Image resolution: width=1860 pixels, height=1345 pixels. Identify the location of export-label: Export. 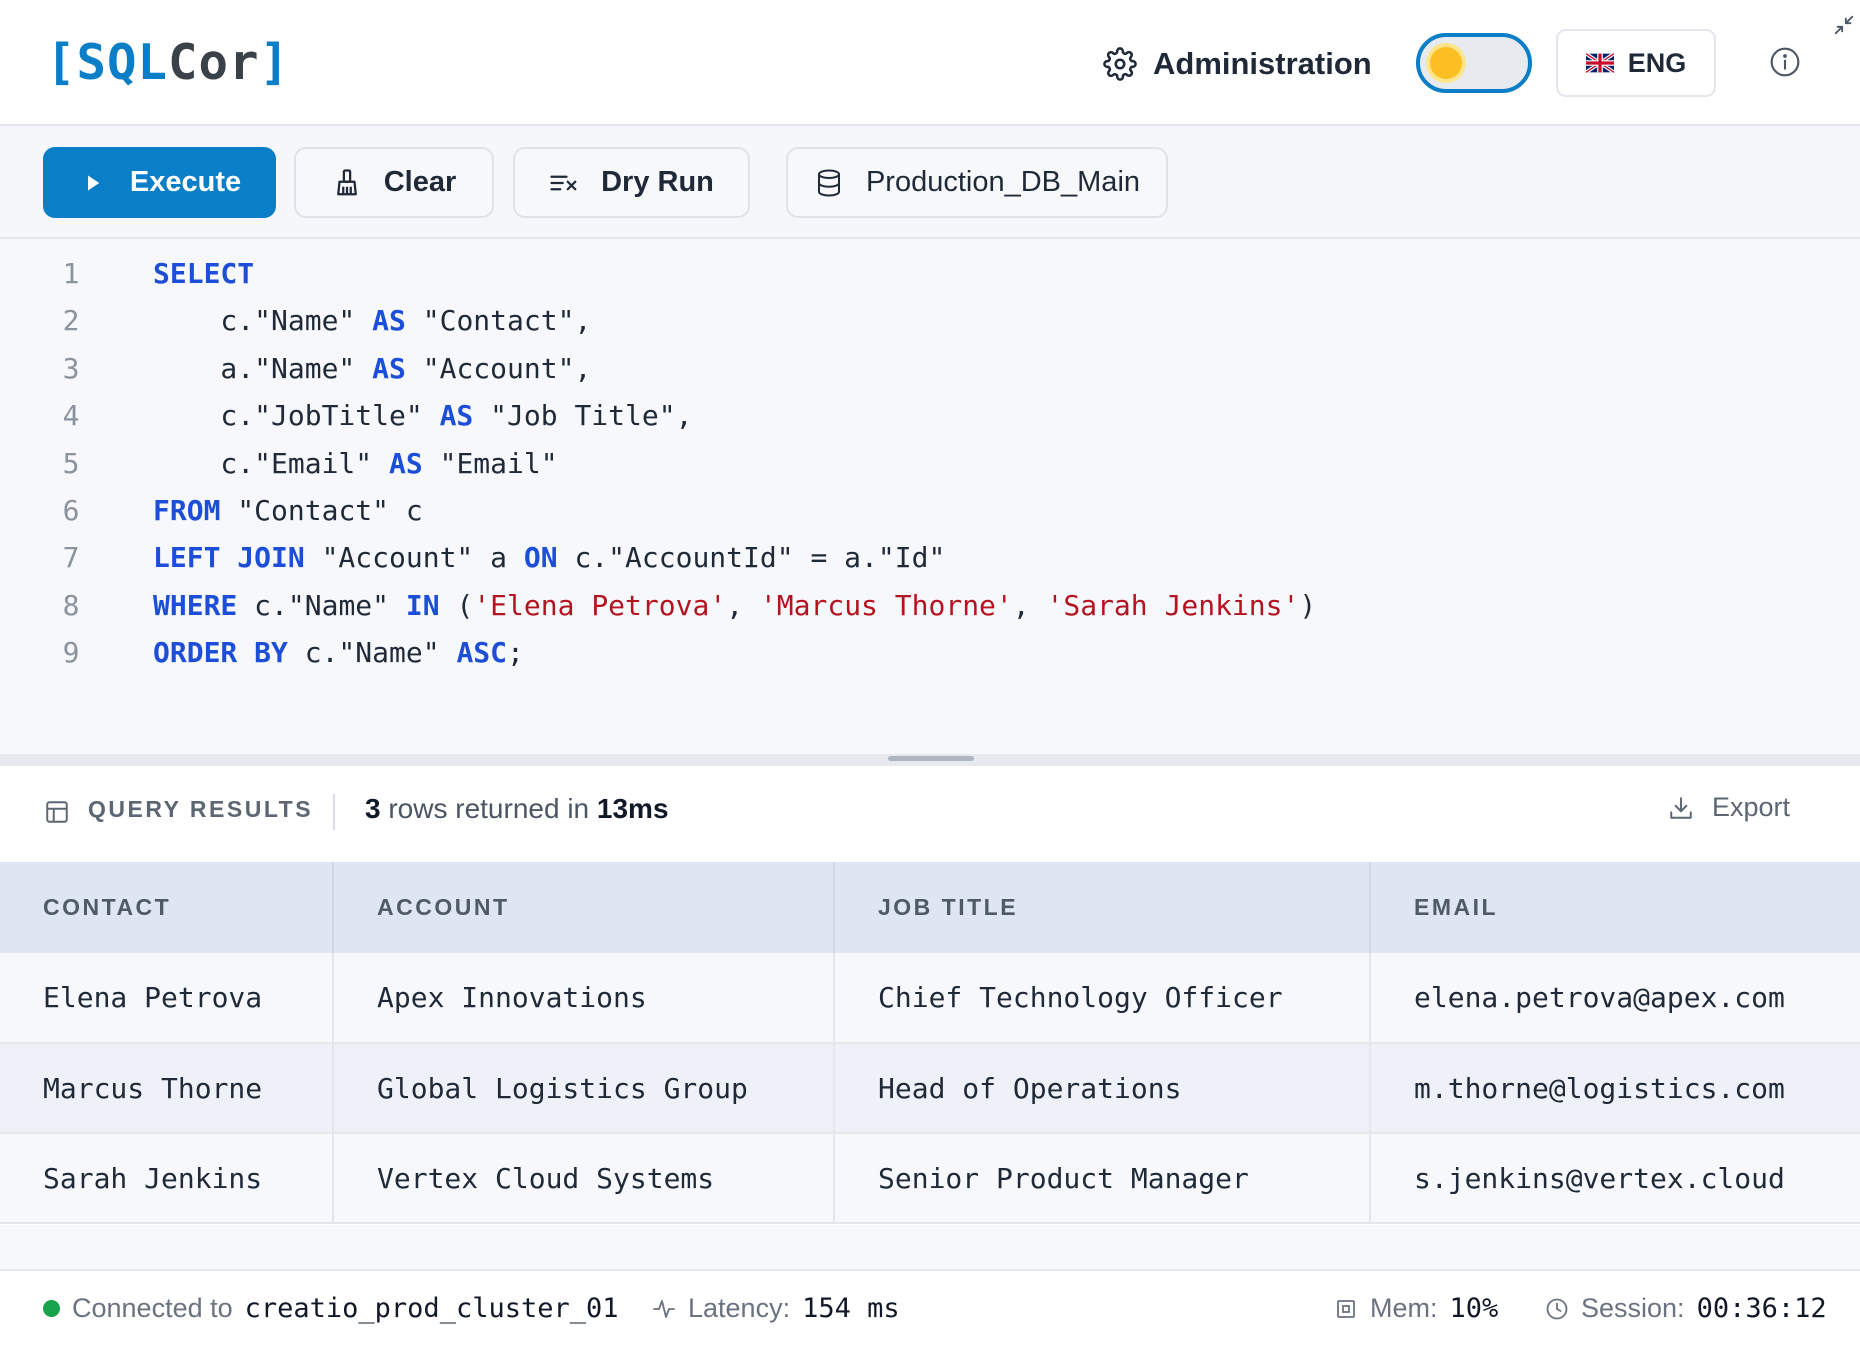
(1751, 807).